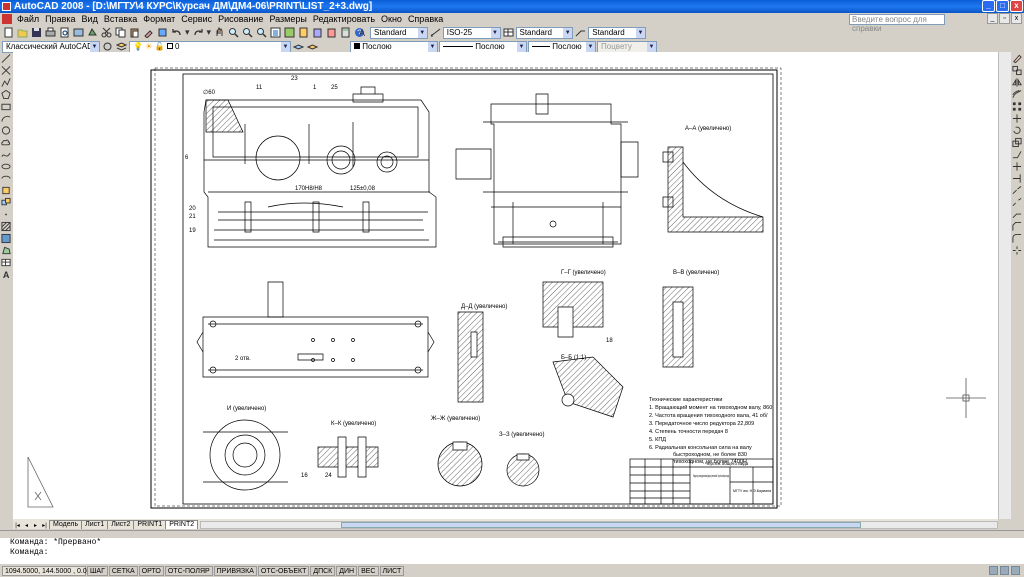 This screenshot has width=1024, height=577. Describe the element at coordinates (399, 32) in the screenshot. I see `text-style-select: Standard ▼` at that location.